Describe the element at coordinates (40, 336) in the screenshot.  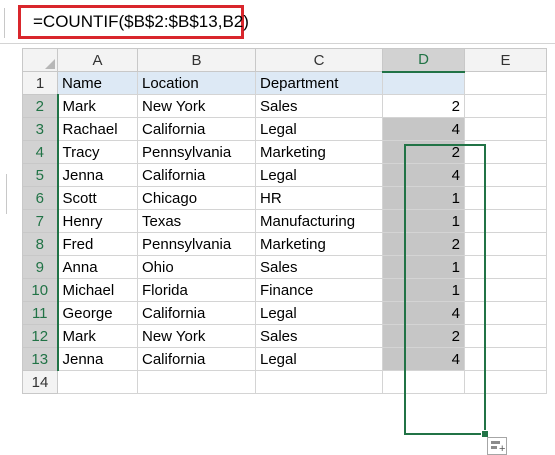
I see `row-header: 12` at that location.